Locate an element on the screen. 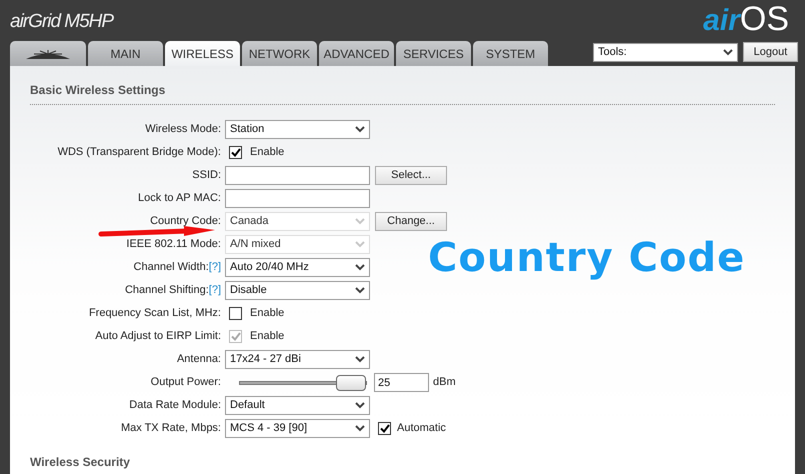 The height and width of the screenshot is (474, 805). dropdown: Disable is located at coordinates (297, 290).